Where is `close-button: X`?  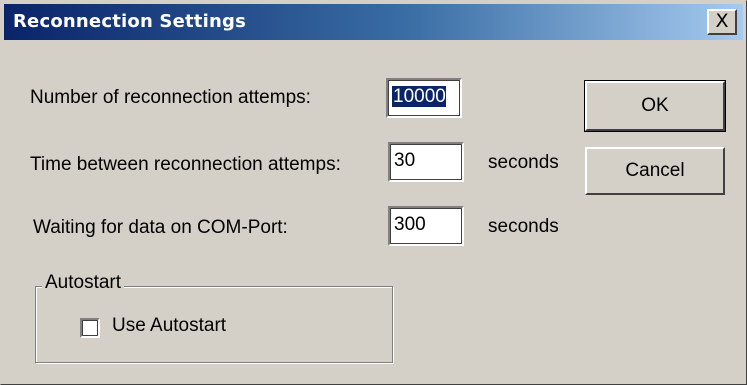
close-button: X is located at coordinates (722, 22).